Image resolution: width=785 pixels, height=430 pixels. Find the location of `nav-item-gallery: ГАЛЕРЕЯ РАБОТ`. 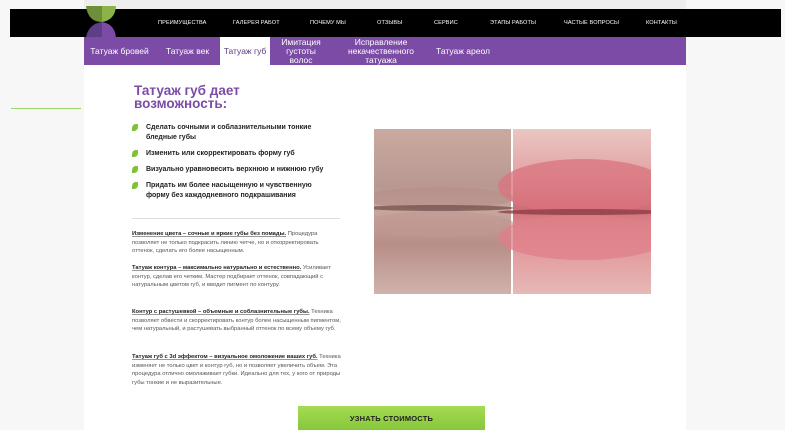

nav-item-gallery: ГАЛЕРЕЯ РАБОТ is located at coordinates (271, 23).